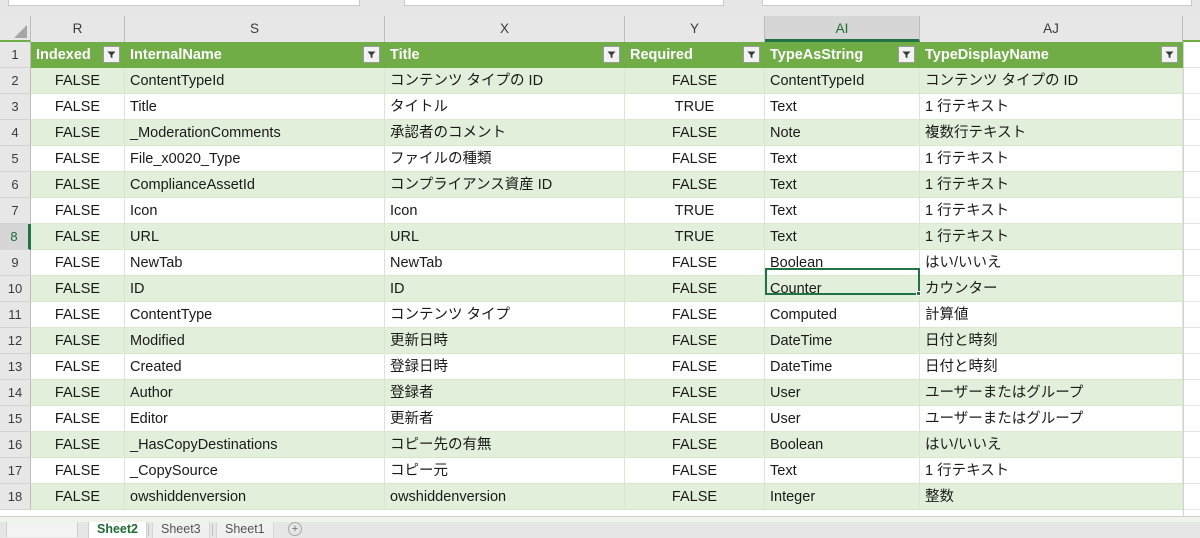 This screenshot has height=538, width=1200. I want to click on table-cell: Editor, so click(255, 419).